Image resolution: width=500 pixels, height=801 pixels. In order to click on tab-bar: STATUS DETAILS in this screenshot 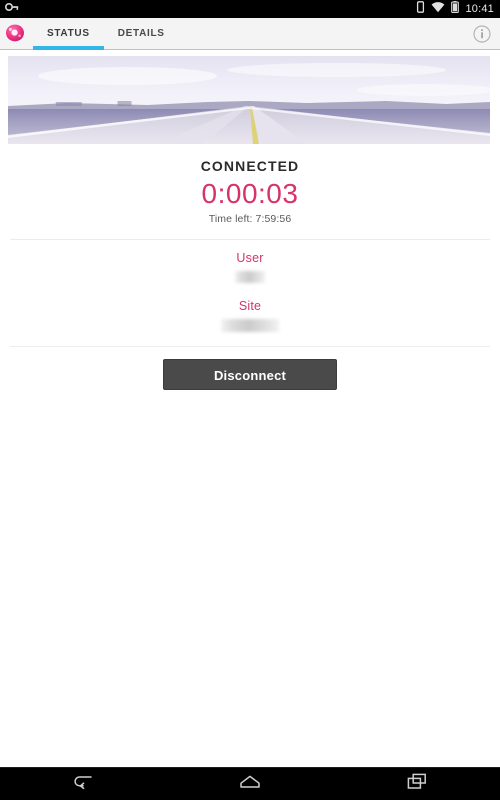, I will do `click(106, 34)`.